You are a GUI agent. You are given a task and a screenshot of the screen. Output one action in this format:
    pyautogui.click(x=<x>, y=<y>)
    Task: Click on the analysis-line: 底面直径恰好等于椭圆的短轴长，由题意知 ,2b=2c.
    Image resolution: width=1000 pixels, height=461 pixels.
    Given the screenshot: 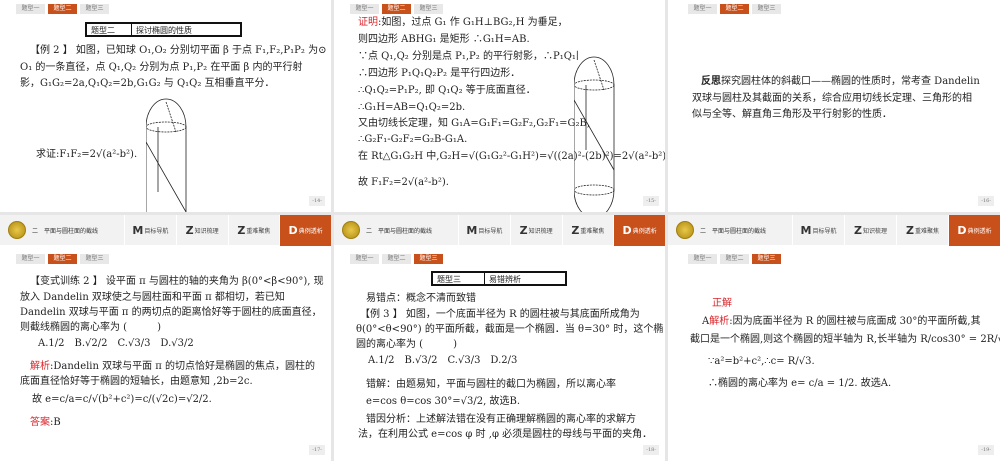 What is the action you would take?
    pyautogui.click(x=136, y=381)
    